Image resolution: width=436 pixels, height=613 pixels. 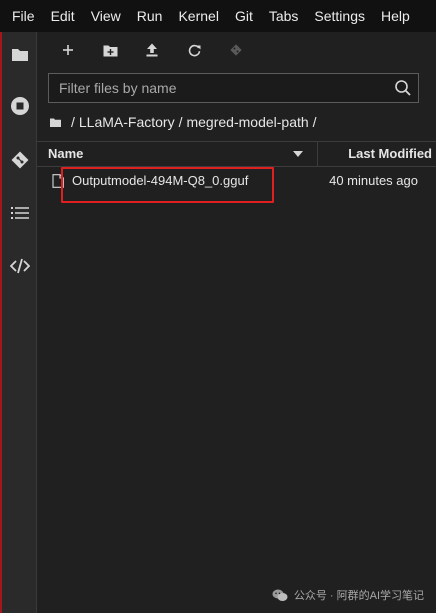 What do you see at coordinates (358, 596) in the screenshot?
I see `watermark-text: 公众号 · 阿群的AI学习笔记` at bounding box center [358, 596].